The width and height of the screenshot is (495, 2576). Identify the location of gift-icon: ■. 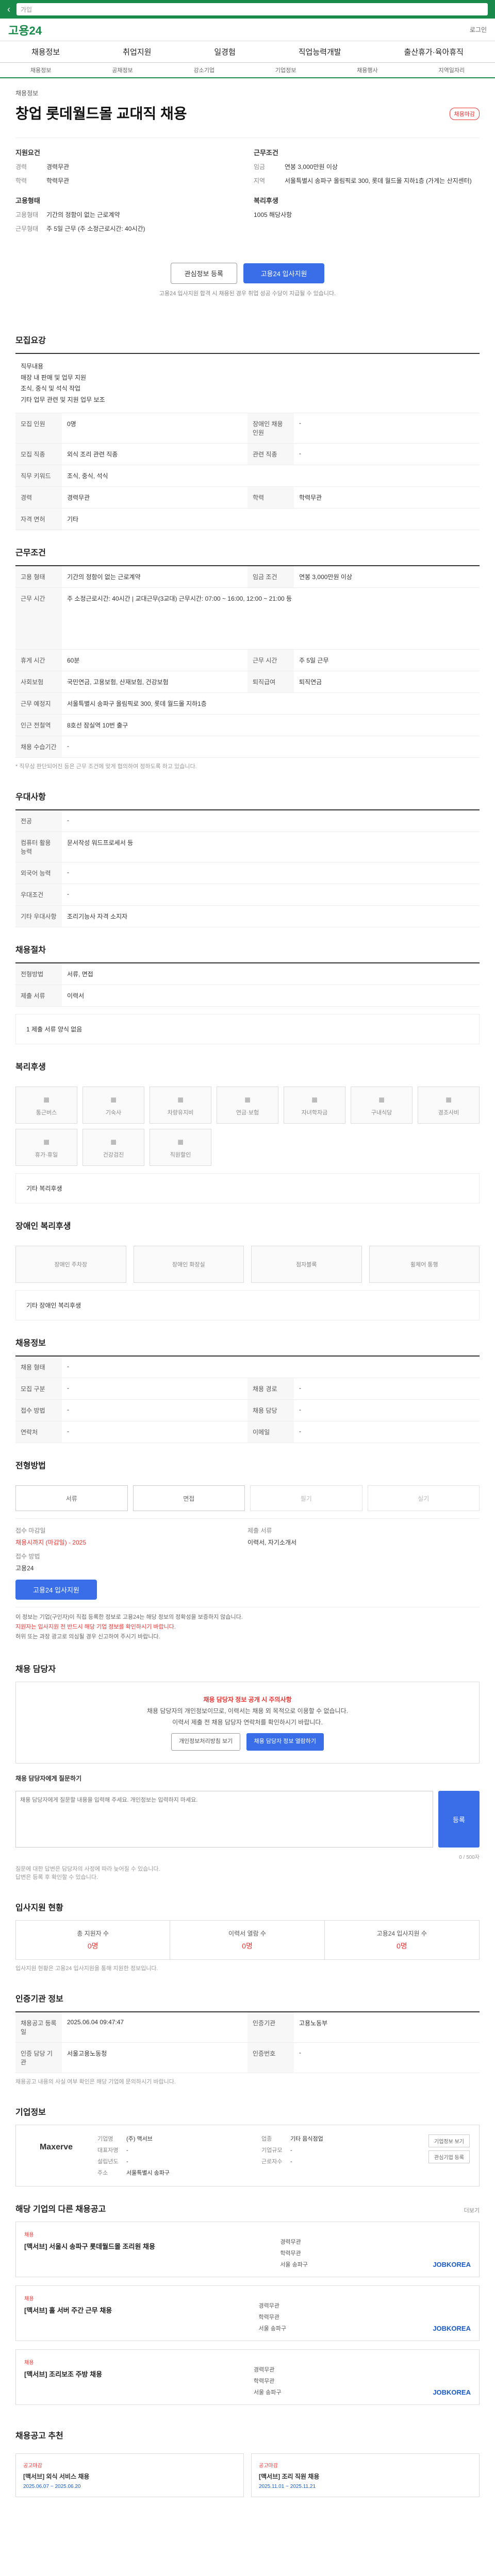
(448, 1100).